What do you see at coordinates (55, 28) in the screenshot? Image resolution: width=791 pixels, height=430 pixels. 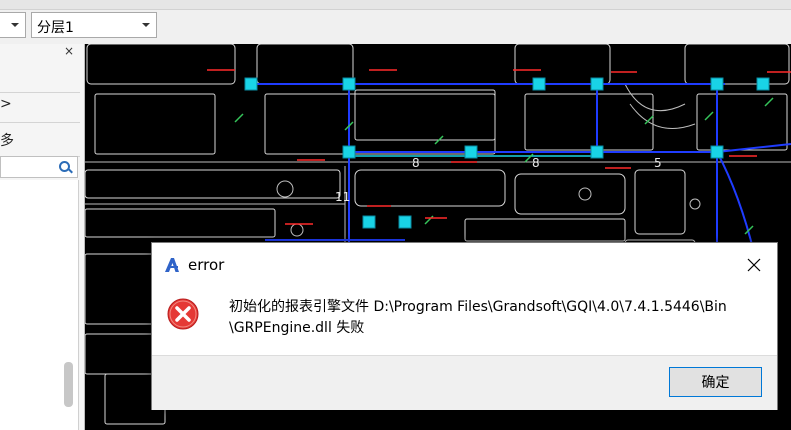 I see `layer-combo-value: 分层1` at bounding box center [55, 28].